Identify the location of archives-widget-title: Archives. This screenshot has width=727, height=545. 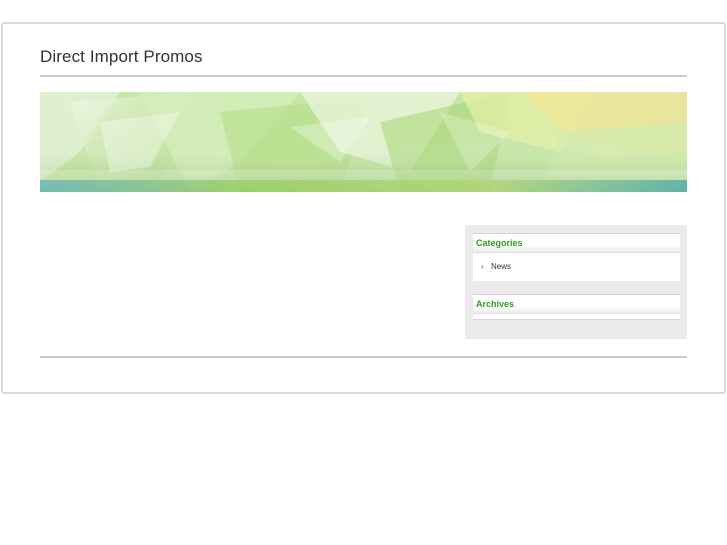
(576, 304).